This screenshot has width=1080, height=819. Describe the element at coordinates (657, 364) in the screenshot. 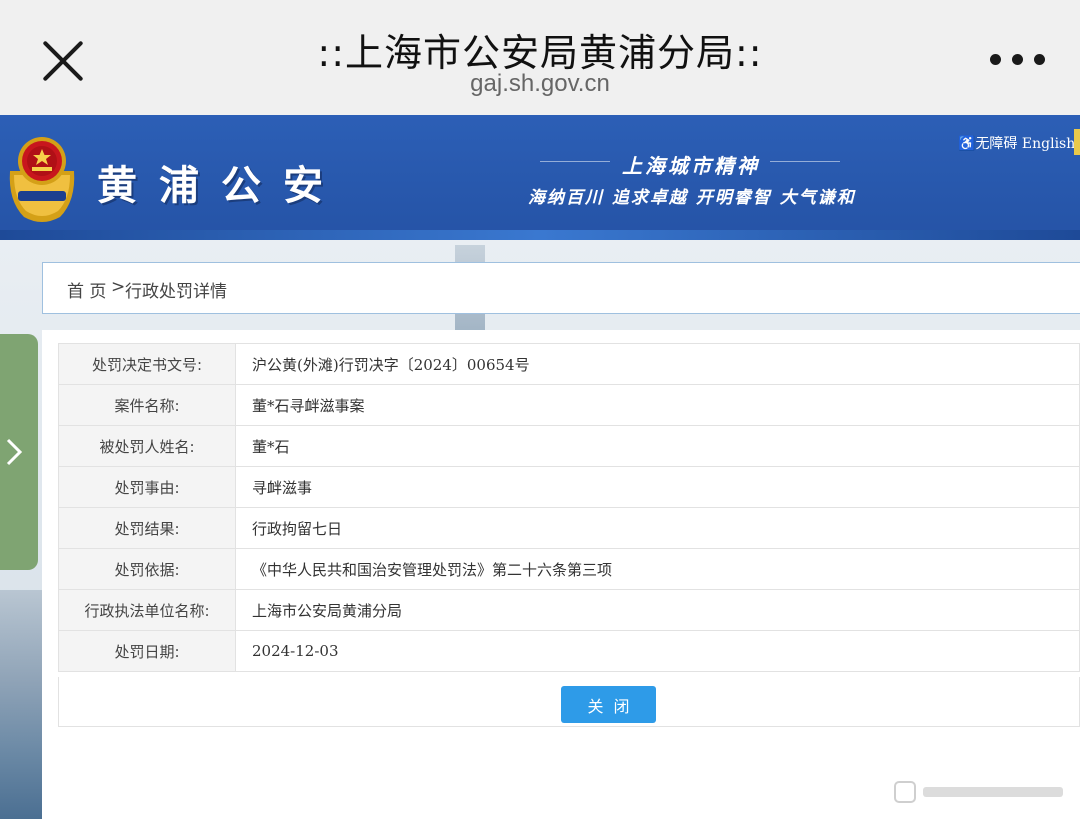

I see `detail-value: 沪公黄(外滩)行罚决字〔2024〕00654号` at that location.